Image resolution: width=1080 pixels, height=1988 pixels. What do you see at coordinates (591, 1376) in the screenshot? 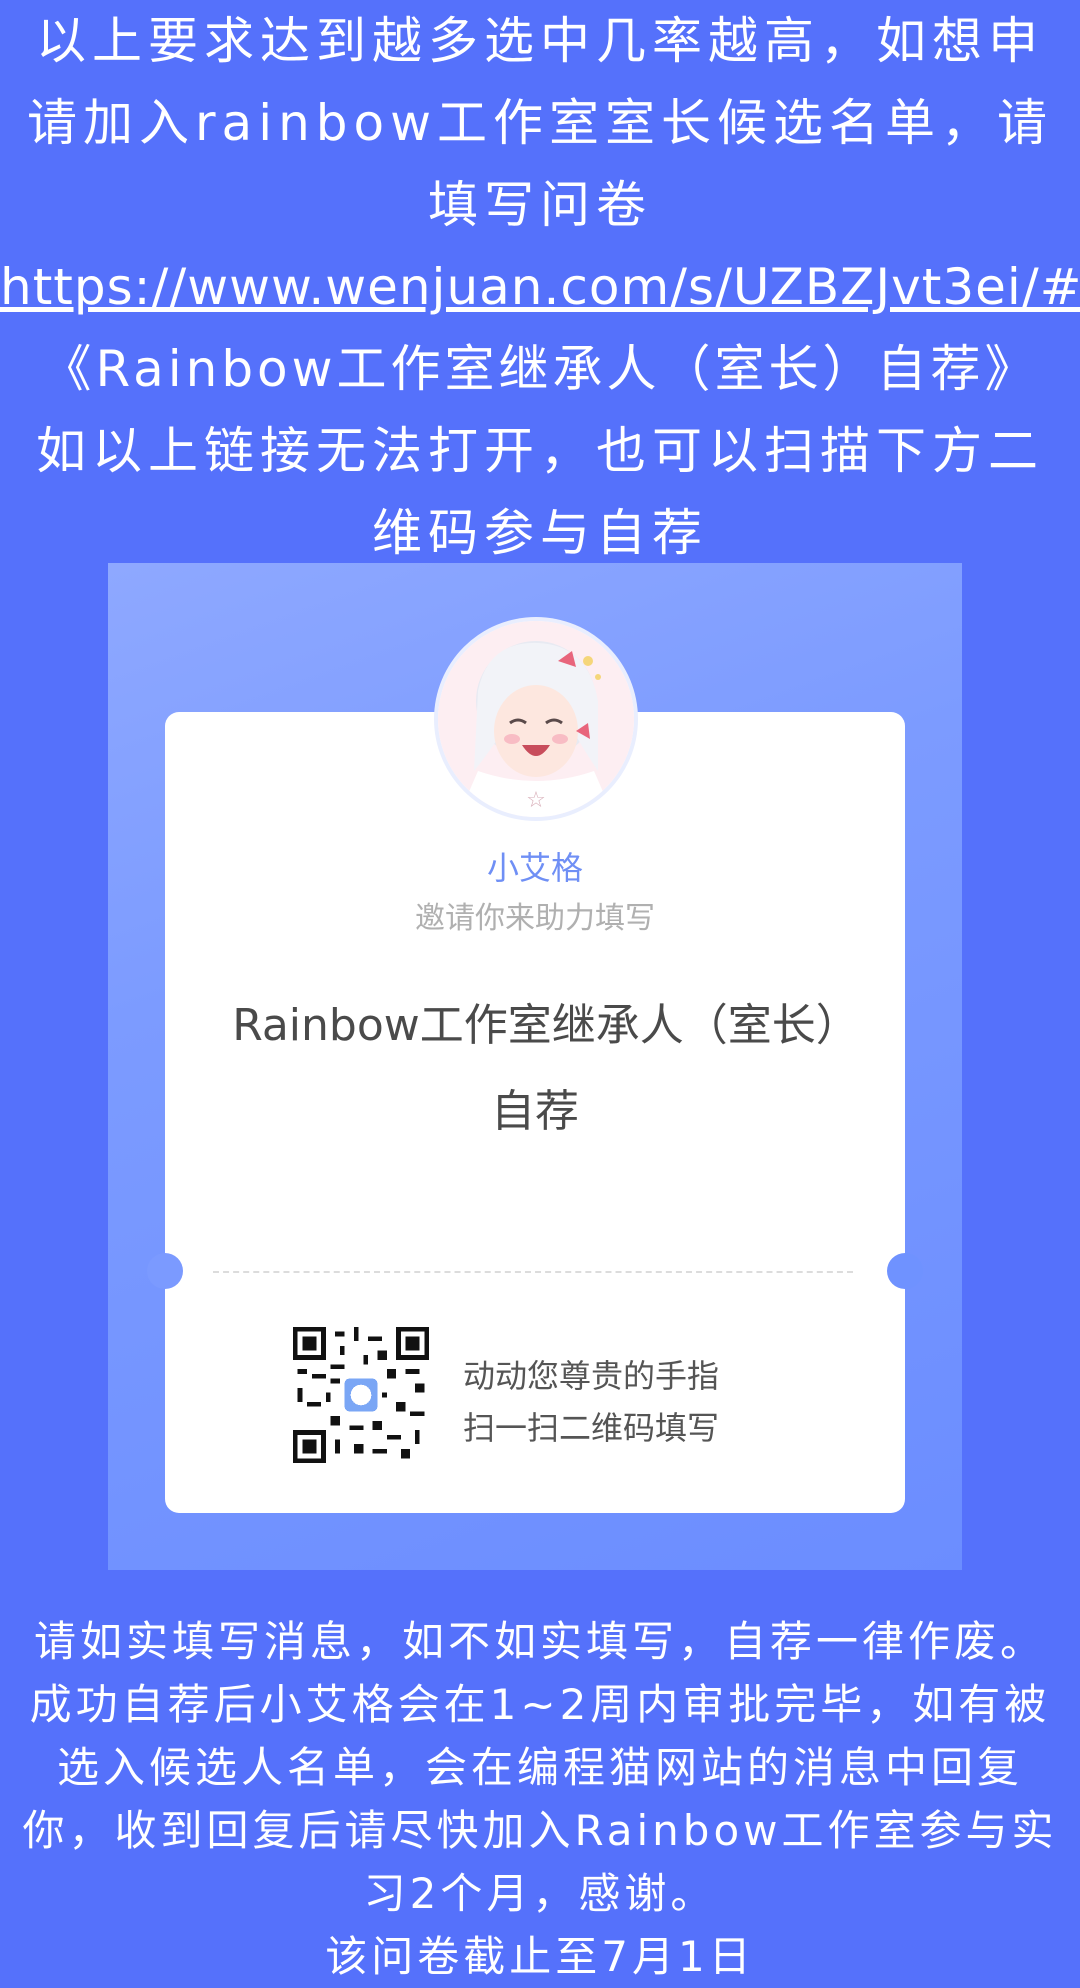
I see `qr-caption-line1: 动动您尊贵的手指` at bounding box center [591, 1376].